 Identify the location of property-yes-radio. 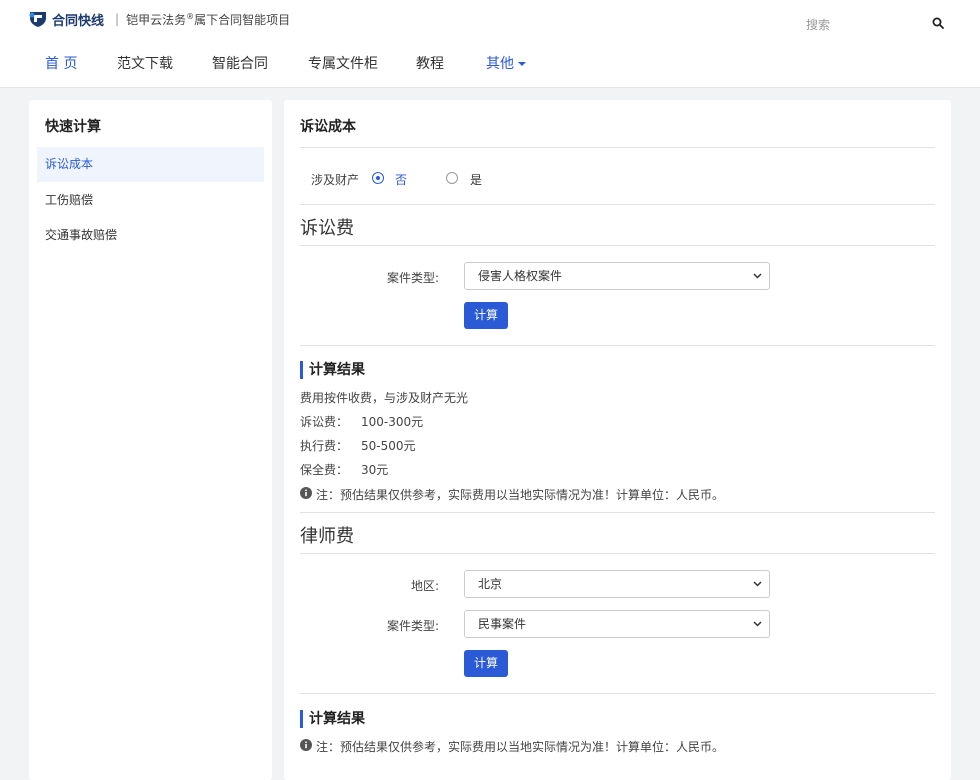
(452, 178).